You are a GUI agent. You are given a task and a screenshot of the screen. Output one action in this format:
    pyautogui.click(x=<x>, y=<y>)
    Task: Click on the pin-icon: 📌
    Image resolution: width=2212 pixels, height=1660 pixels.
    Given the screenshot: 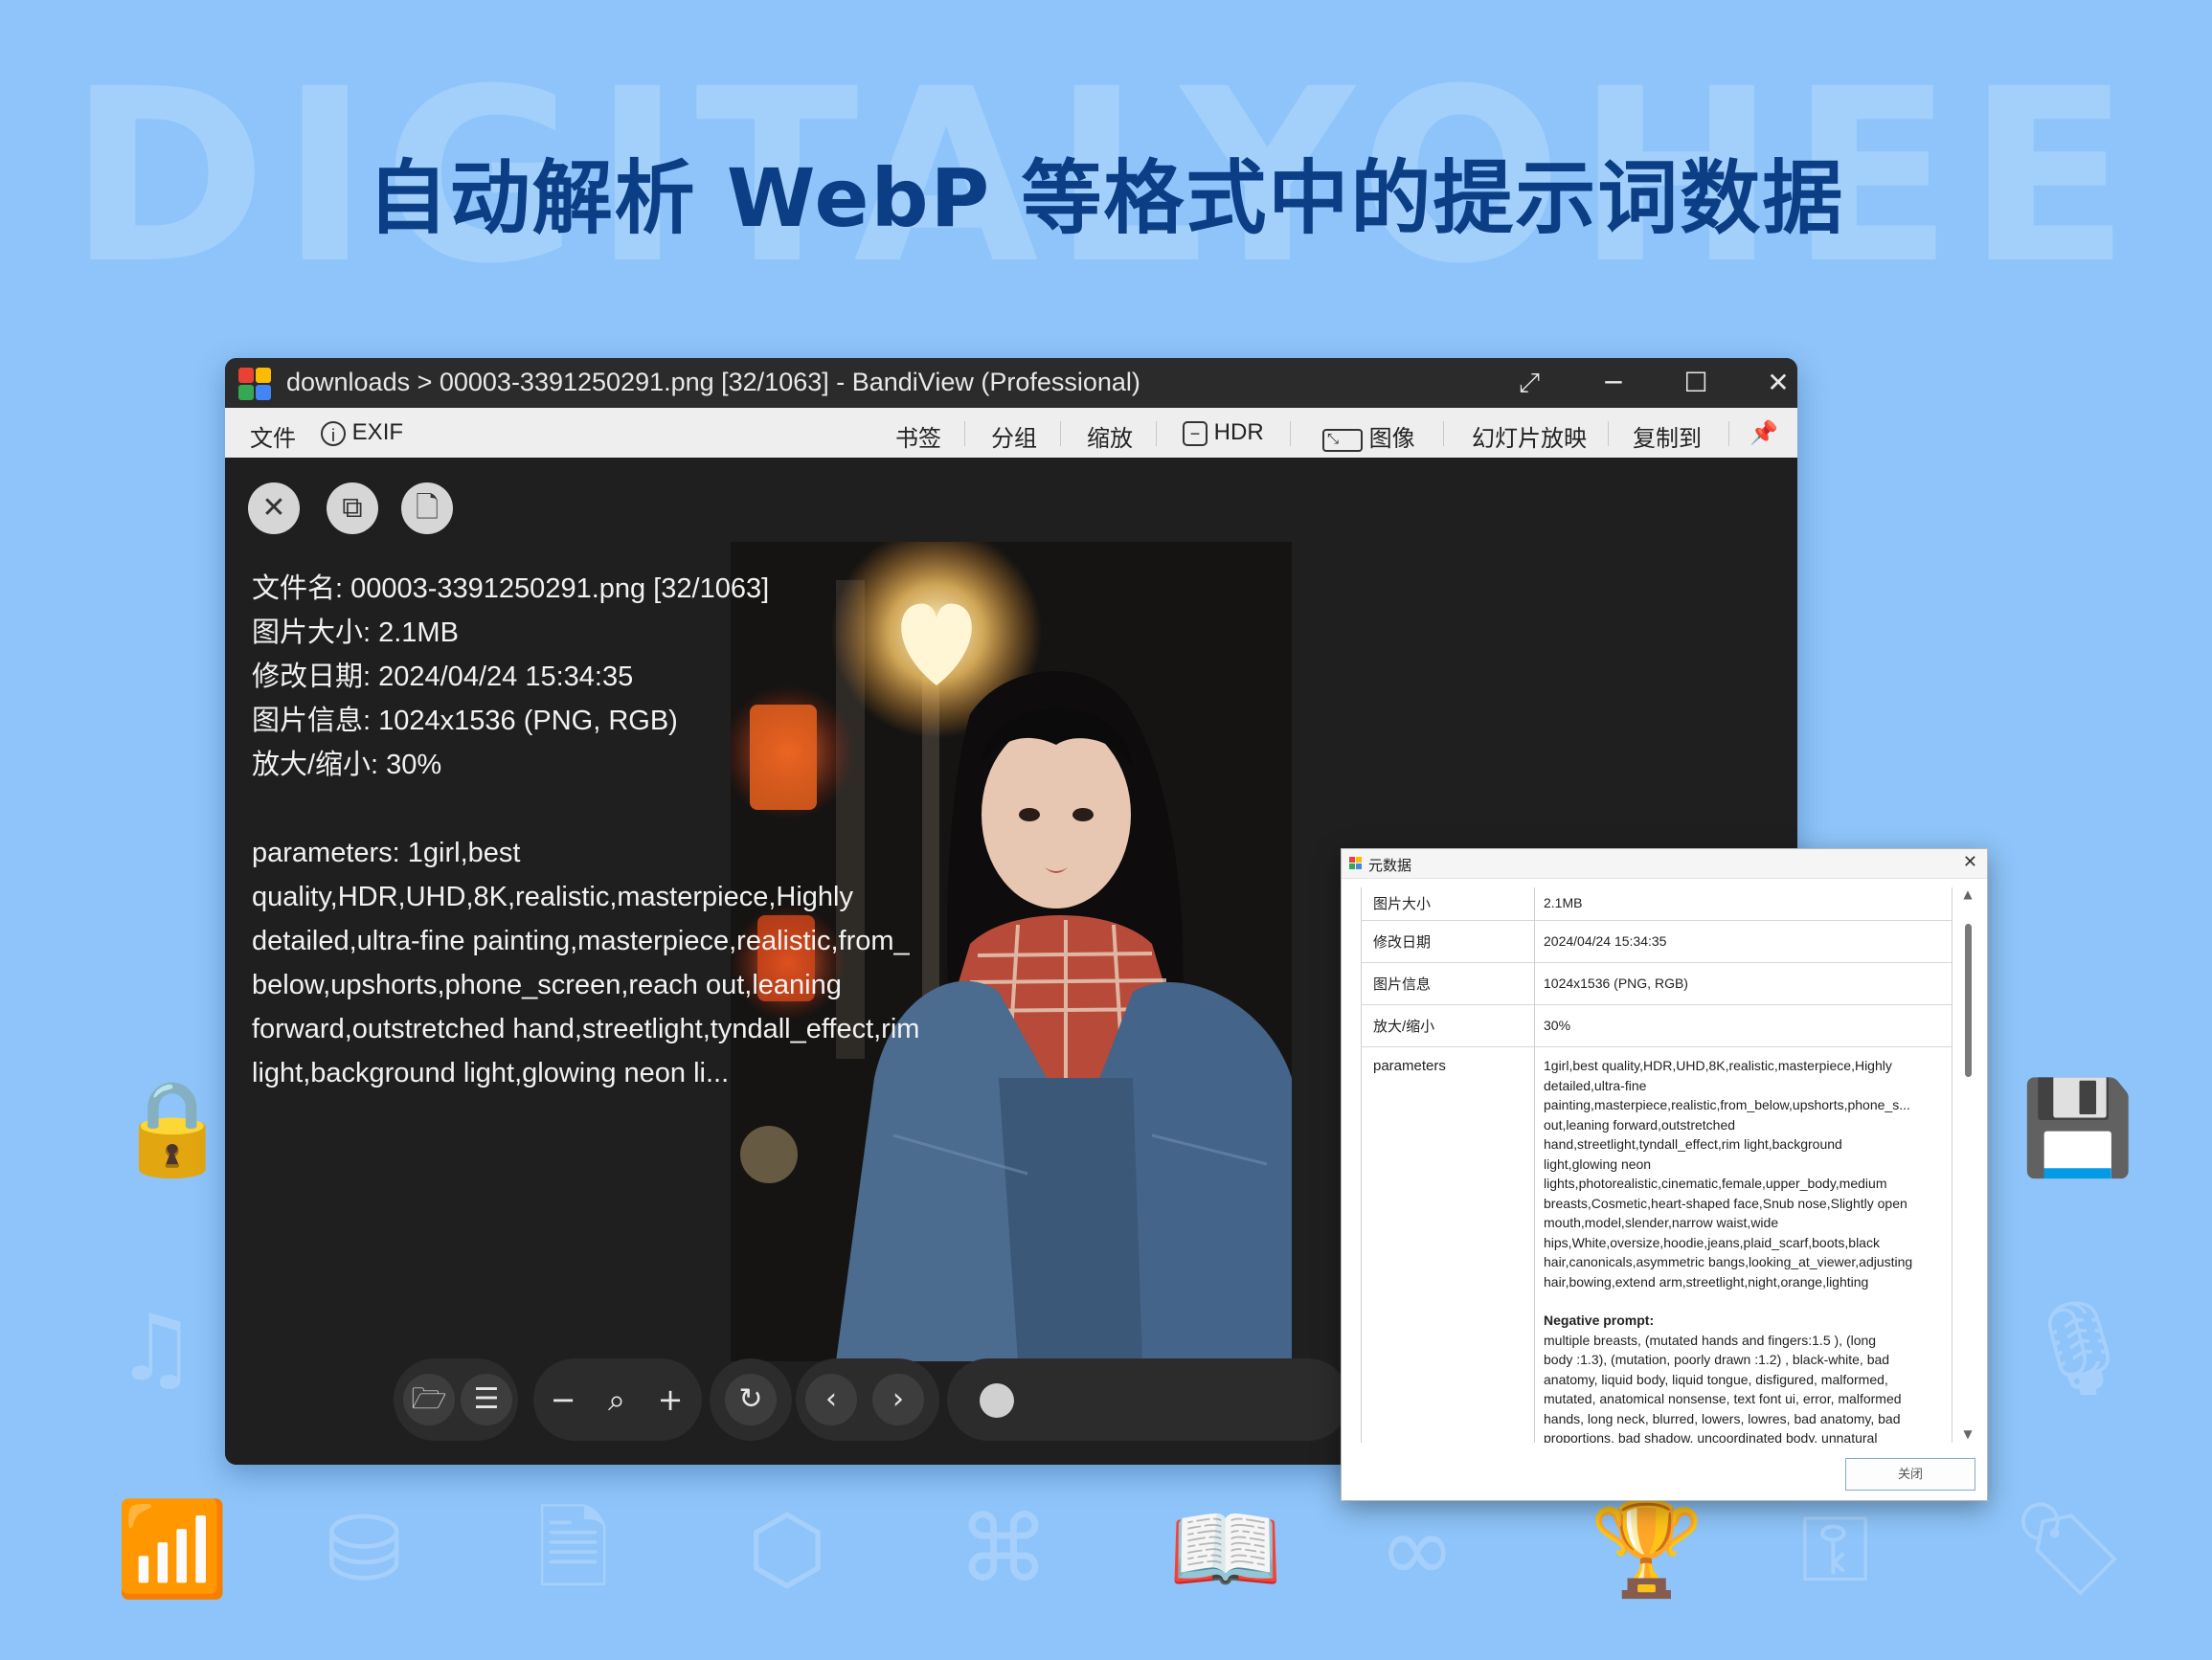 What is the action you would take?
    pyautogui.click(x=1763, y=432)
    